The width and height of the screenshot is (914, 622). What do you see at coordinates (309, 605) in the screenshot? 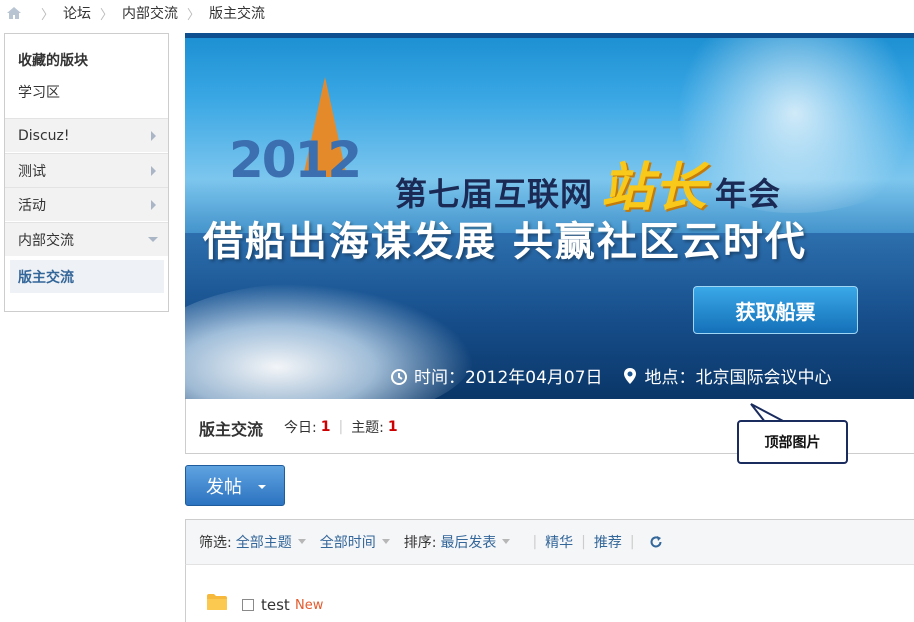
I see `new-badge: New` at bounding box center [309, 605].